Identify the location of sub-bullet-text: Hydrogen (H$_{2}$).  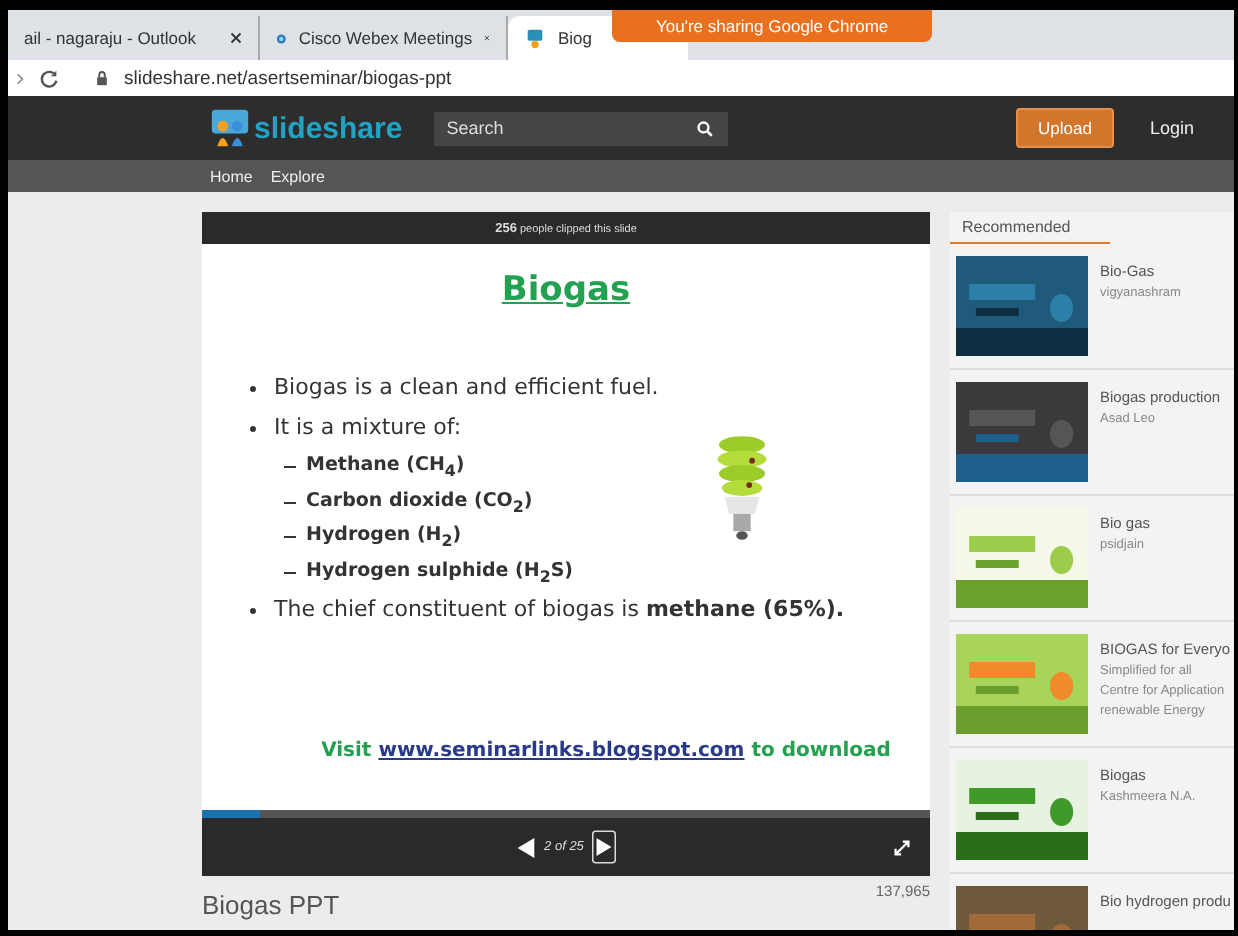
(576, 537).